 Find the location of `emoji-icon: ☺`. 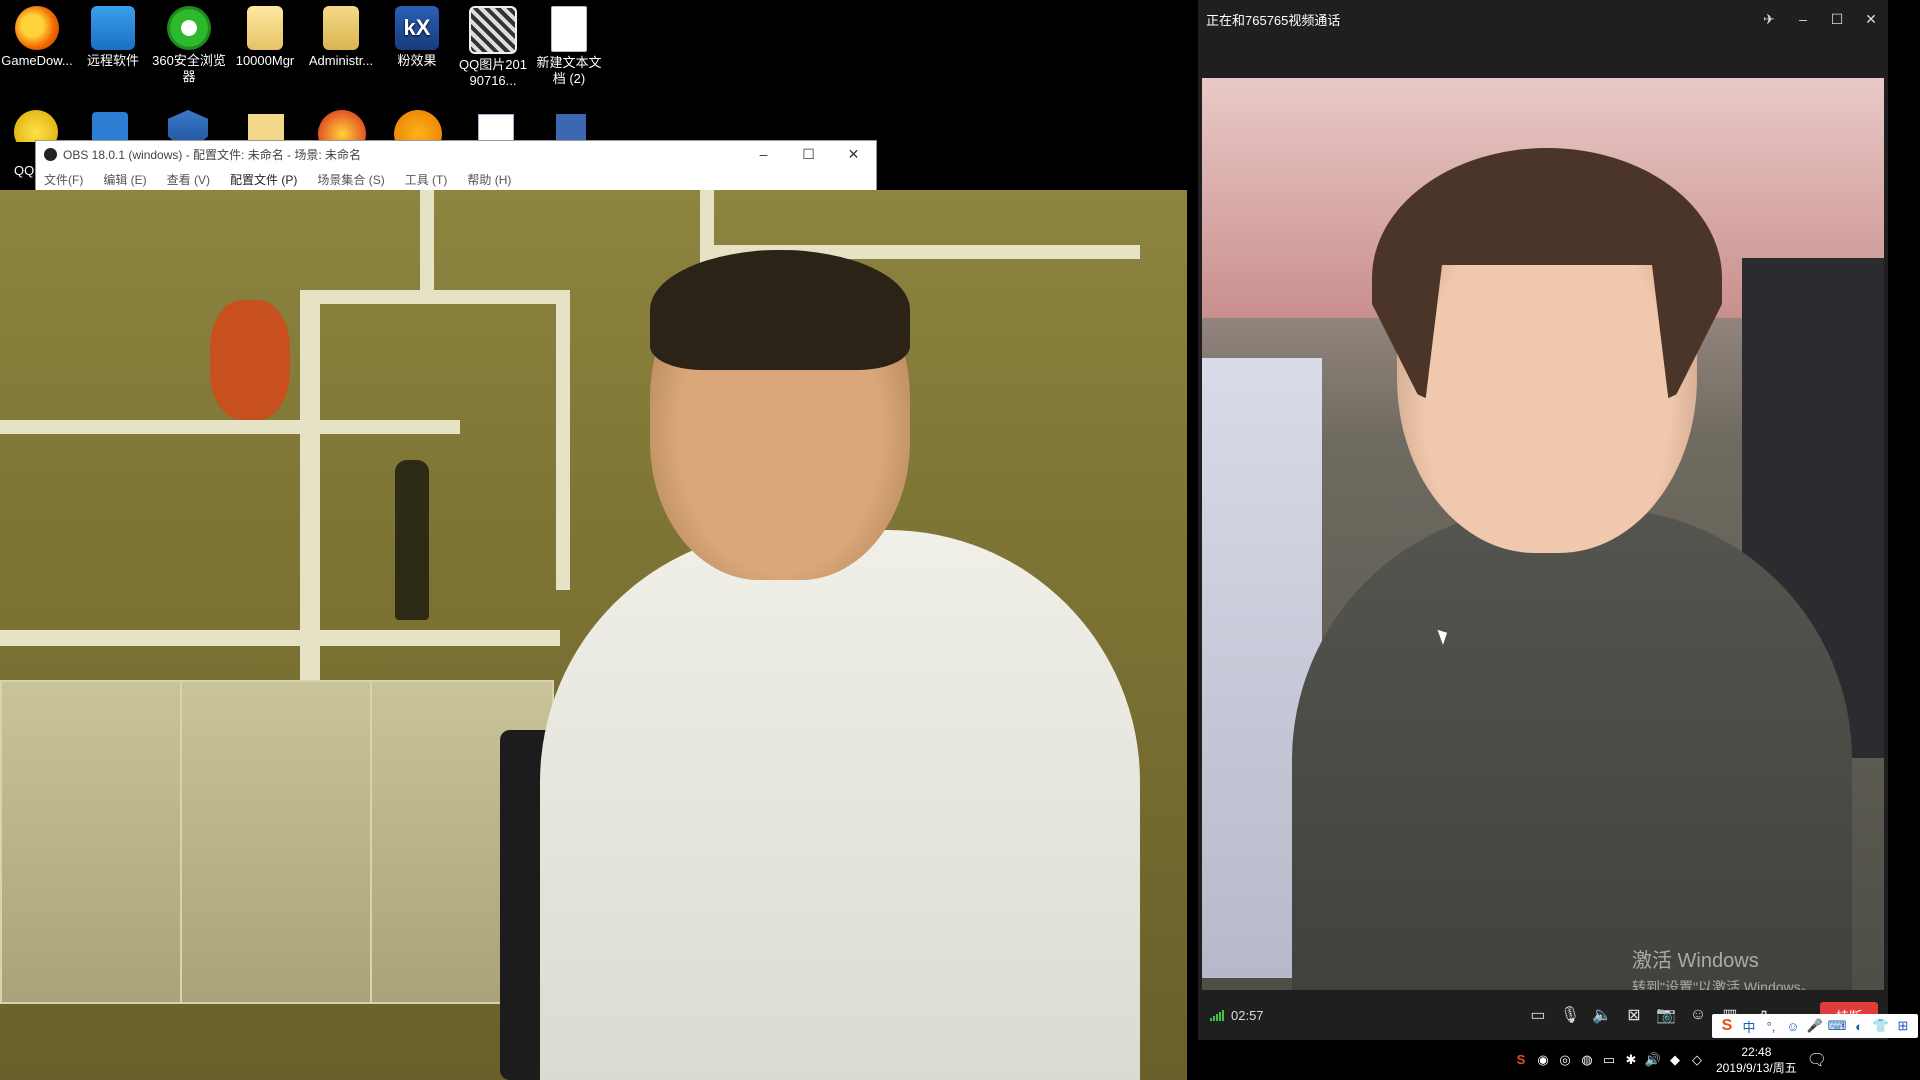

emoji-icon: ☺ is located at coordinates (1793, 1026).